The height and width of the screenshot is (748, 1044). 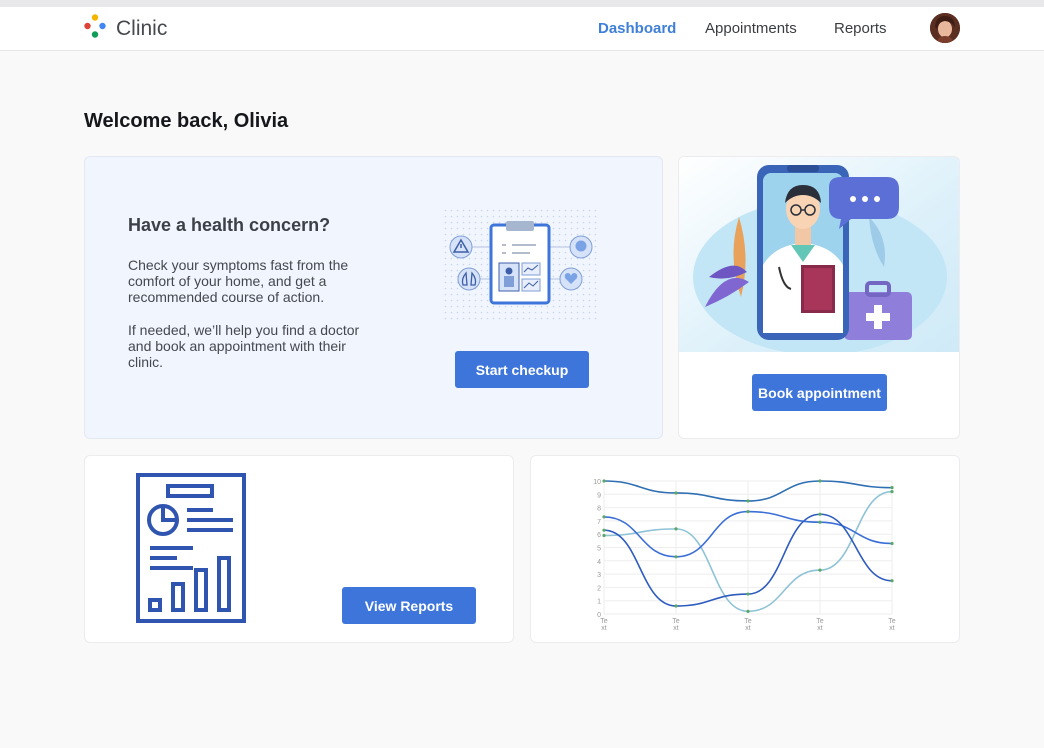 I want to click on booking-card: Book appointment, so click(x=819, y=297).